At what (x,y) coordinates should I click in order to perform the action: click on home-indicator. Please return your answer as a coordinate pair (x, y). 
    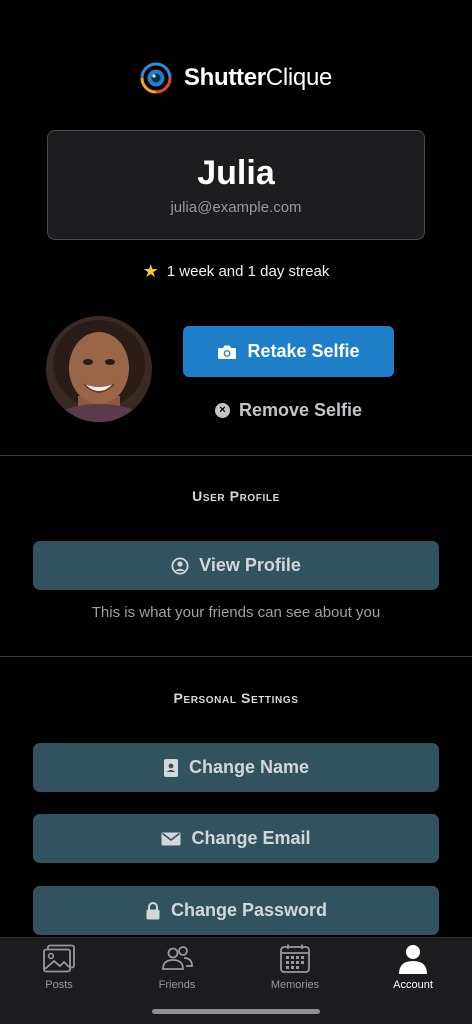
    Looking at the image, I should click on (236, 1011).